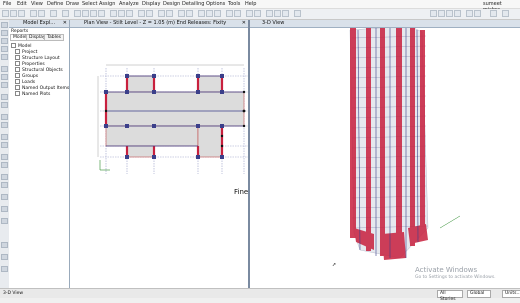 This screenshot has width=520, height=303. What do you see at coordinates (234, 4) in the screenshot?
I see `menu-tools: Tools` at bounding box center [234, 4].